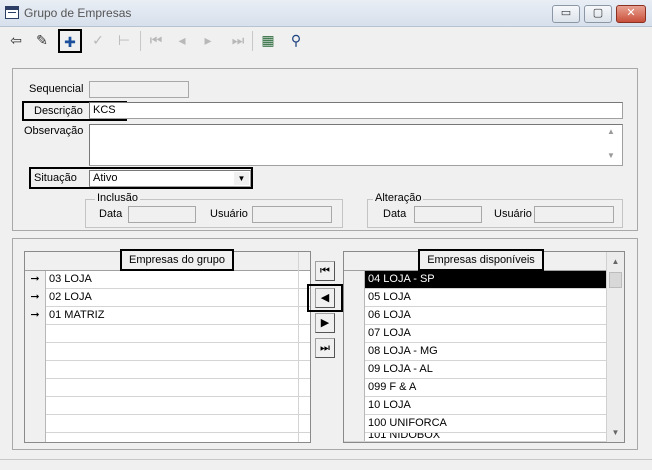 The image size is (652, 470). What do you see at coordinates (475, 298) in the screenshot?
I see `available-row: 05 LOJA` at bounding box center [475, 298].